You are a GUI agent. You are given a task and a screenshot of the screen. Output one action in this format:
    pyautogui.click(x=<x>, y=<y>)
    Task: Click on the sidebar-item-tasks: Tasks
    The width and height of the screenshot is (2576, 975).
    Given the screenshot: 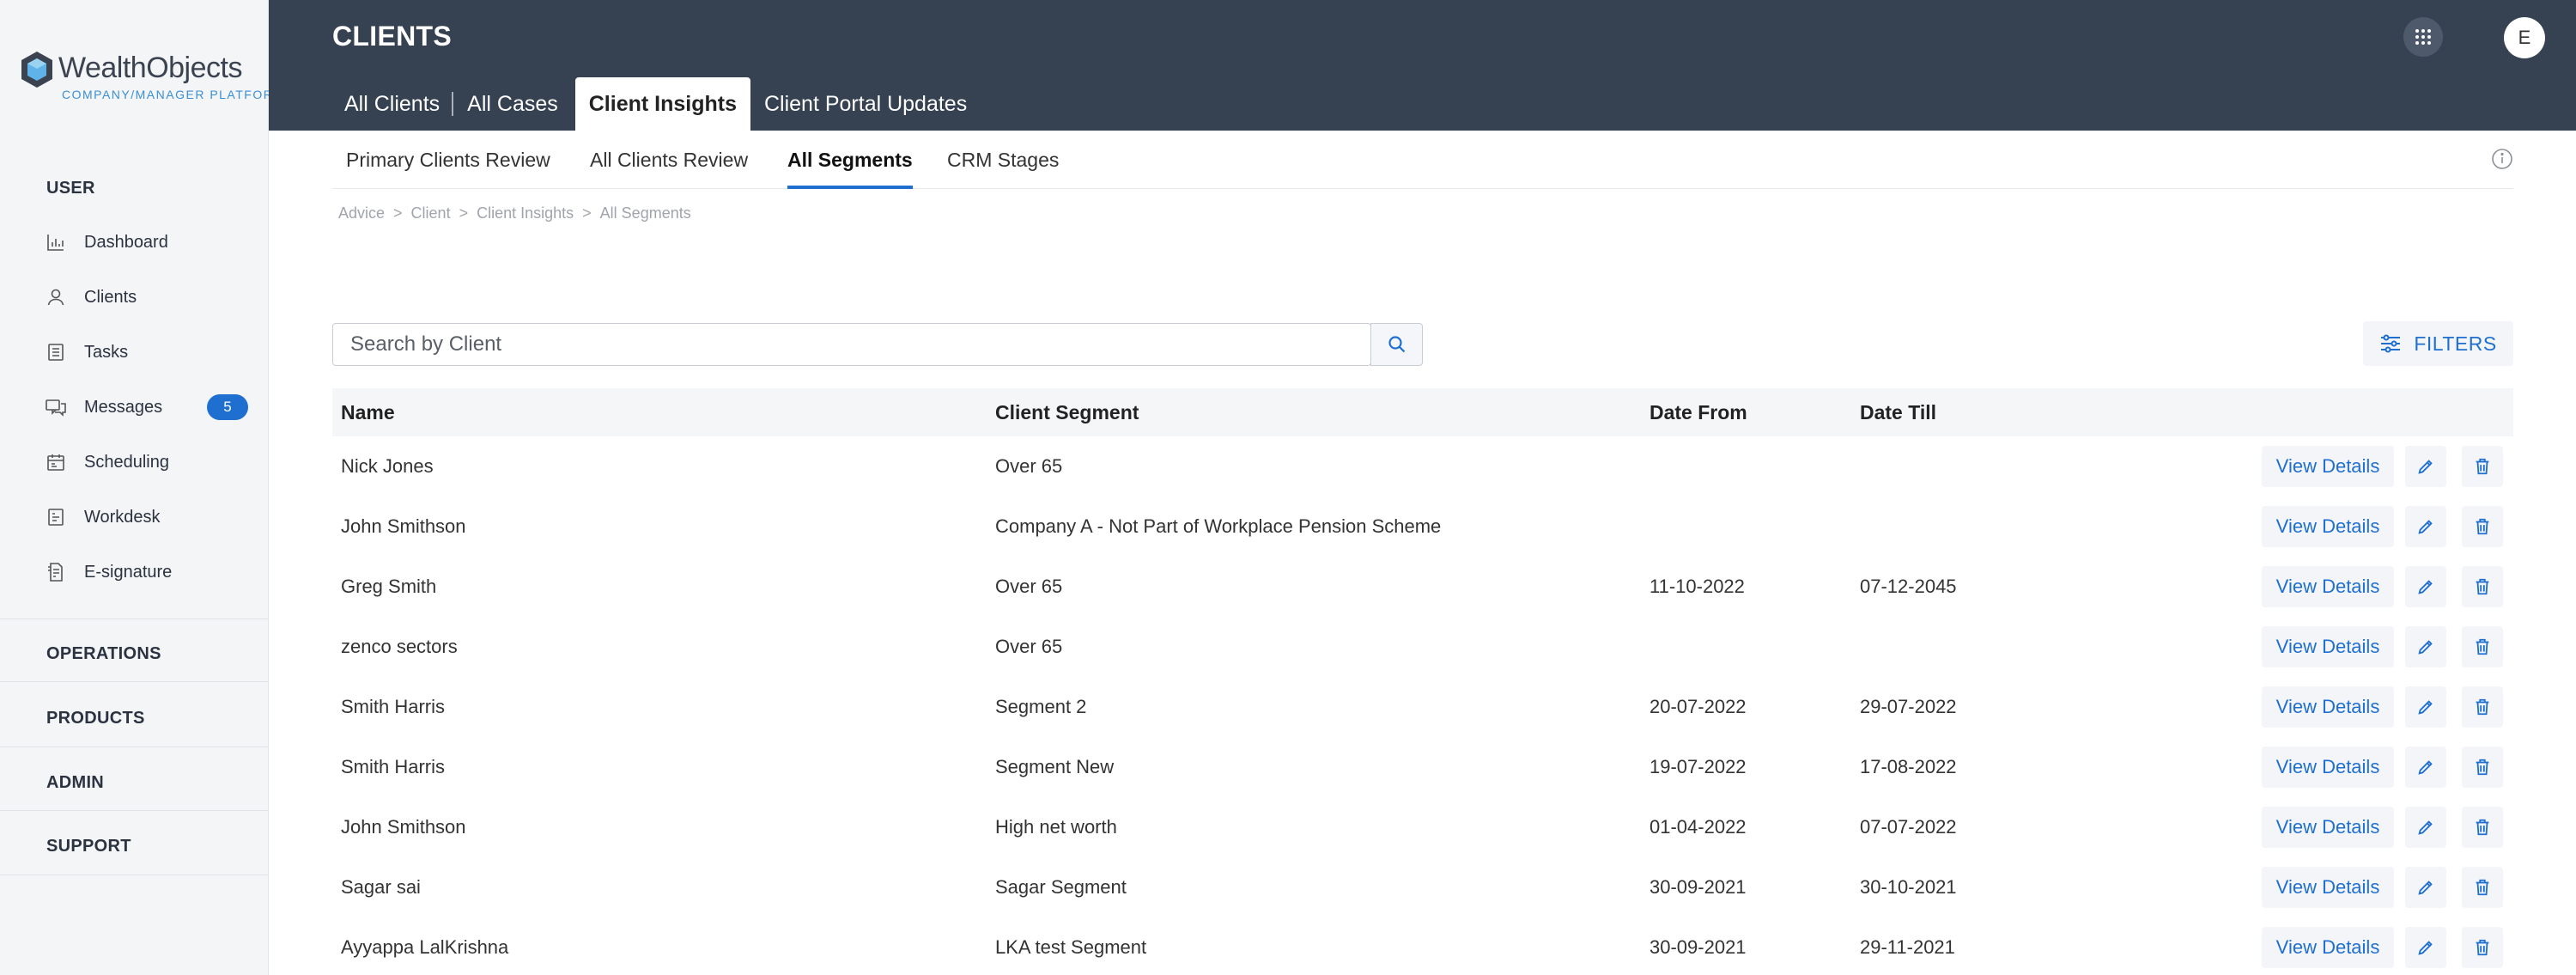 What is the action you would take?
    pyautogui.click(x=148, y=352)
    